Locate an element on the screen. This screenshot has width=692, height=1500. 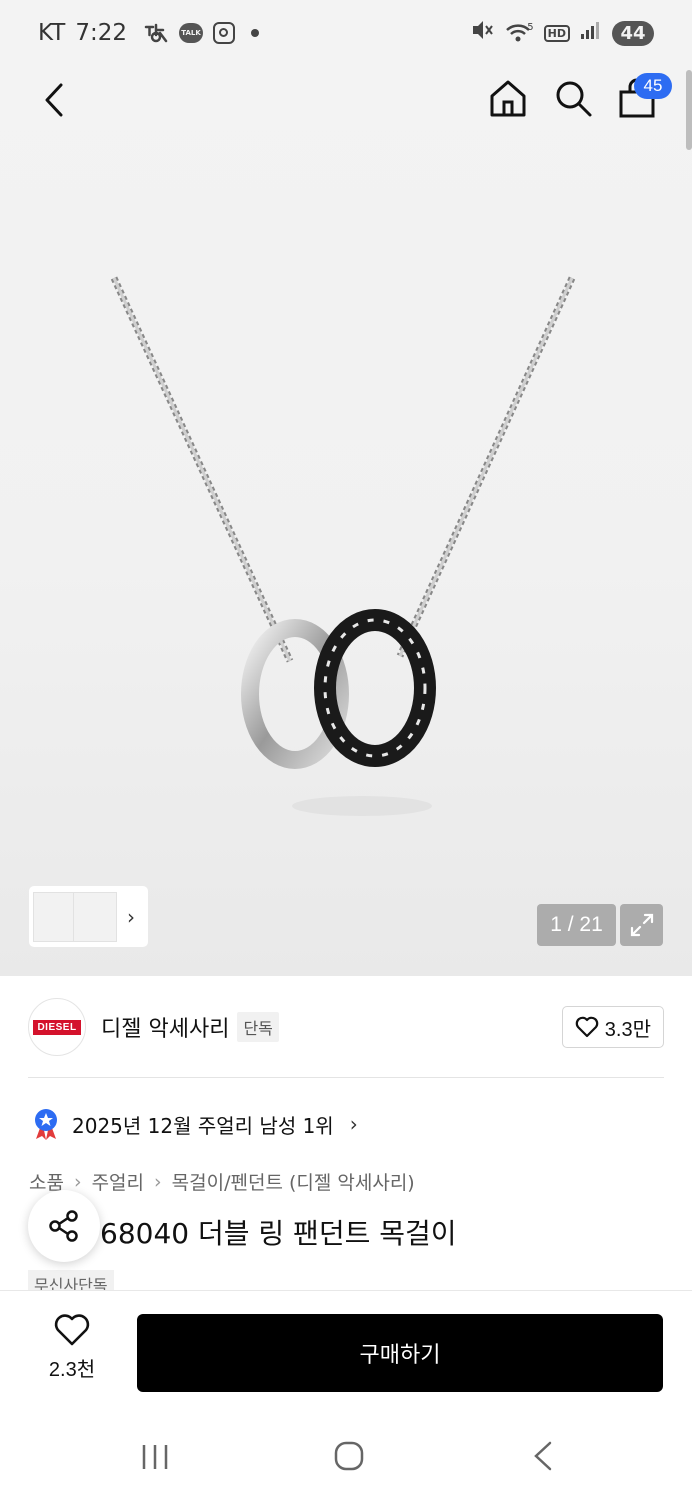
brand-like-count: 3.3만 is located at coordinates (627, 1029).